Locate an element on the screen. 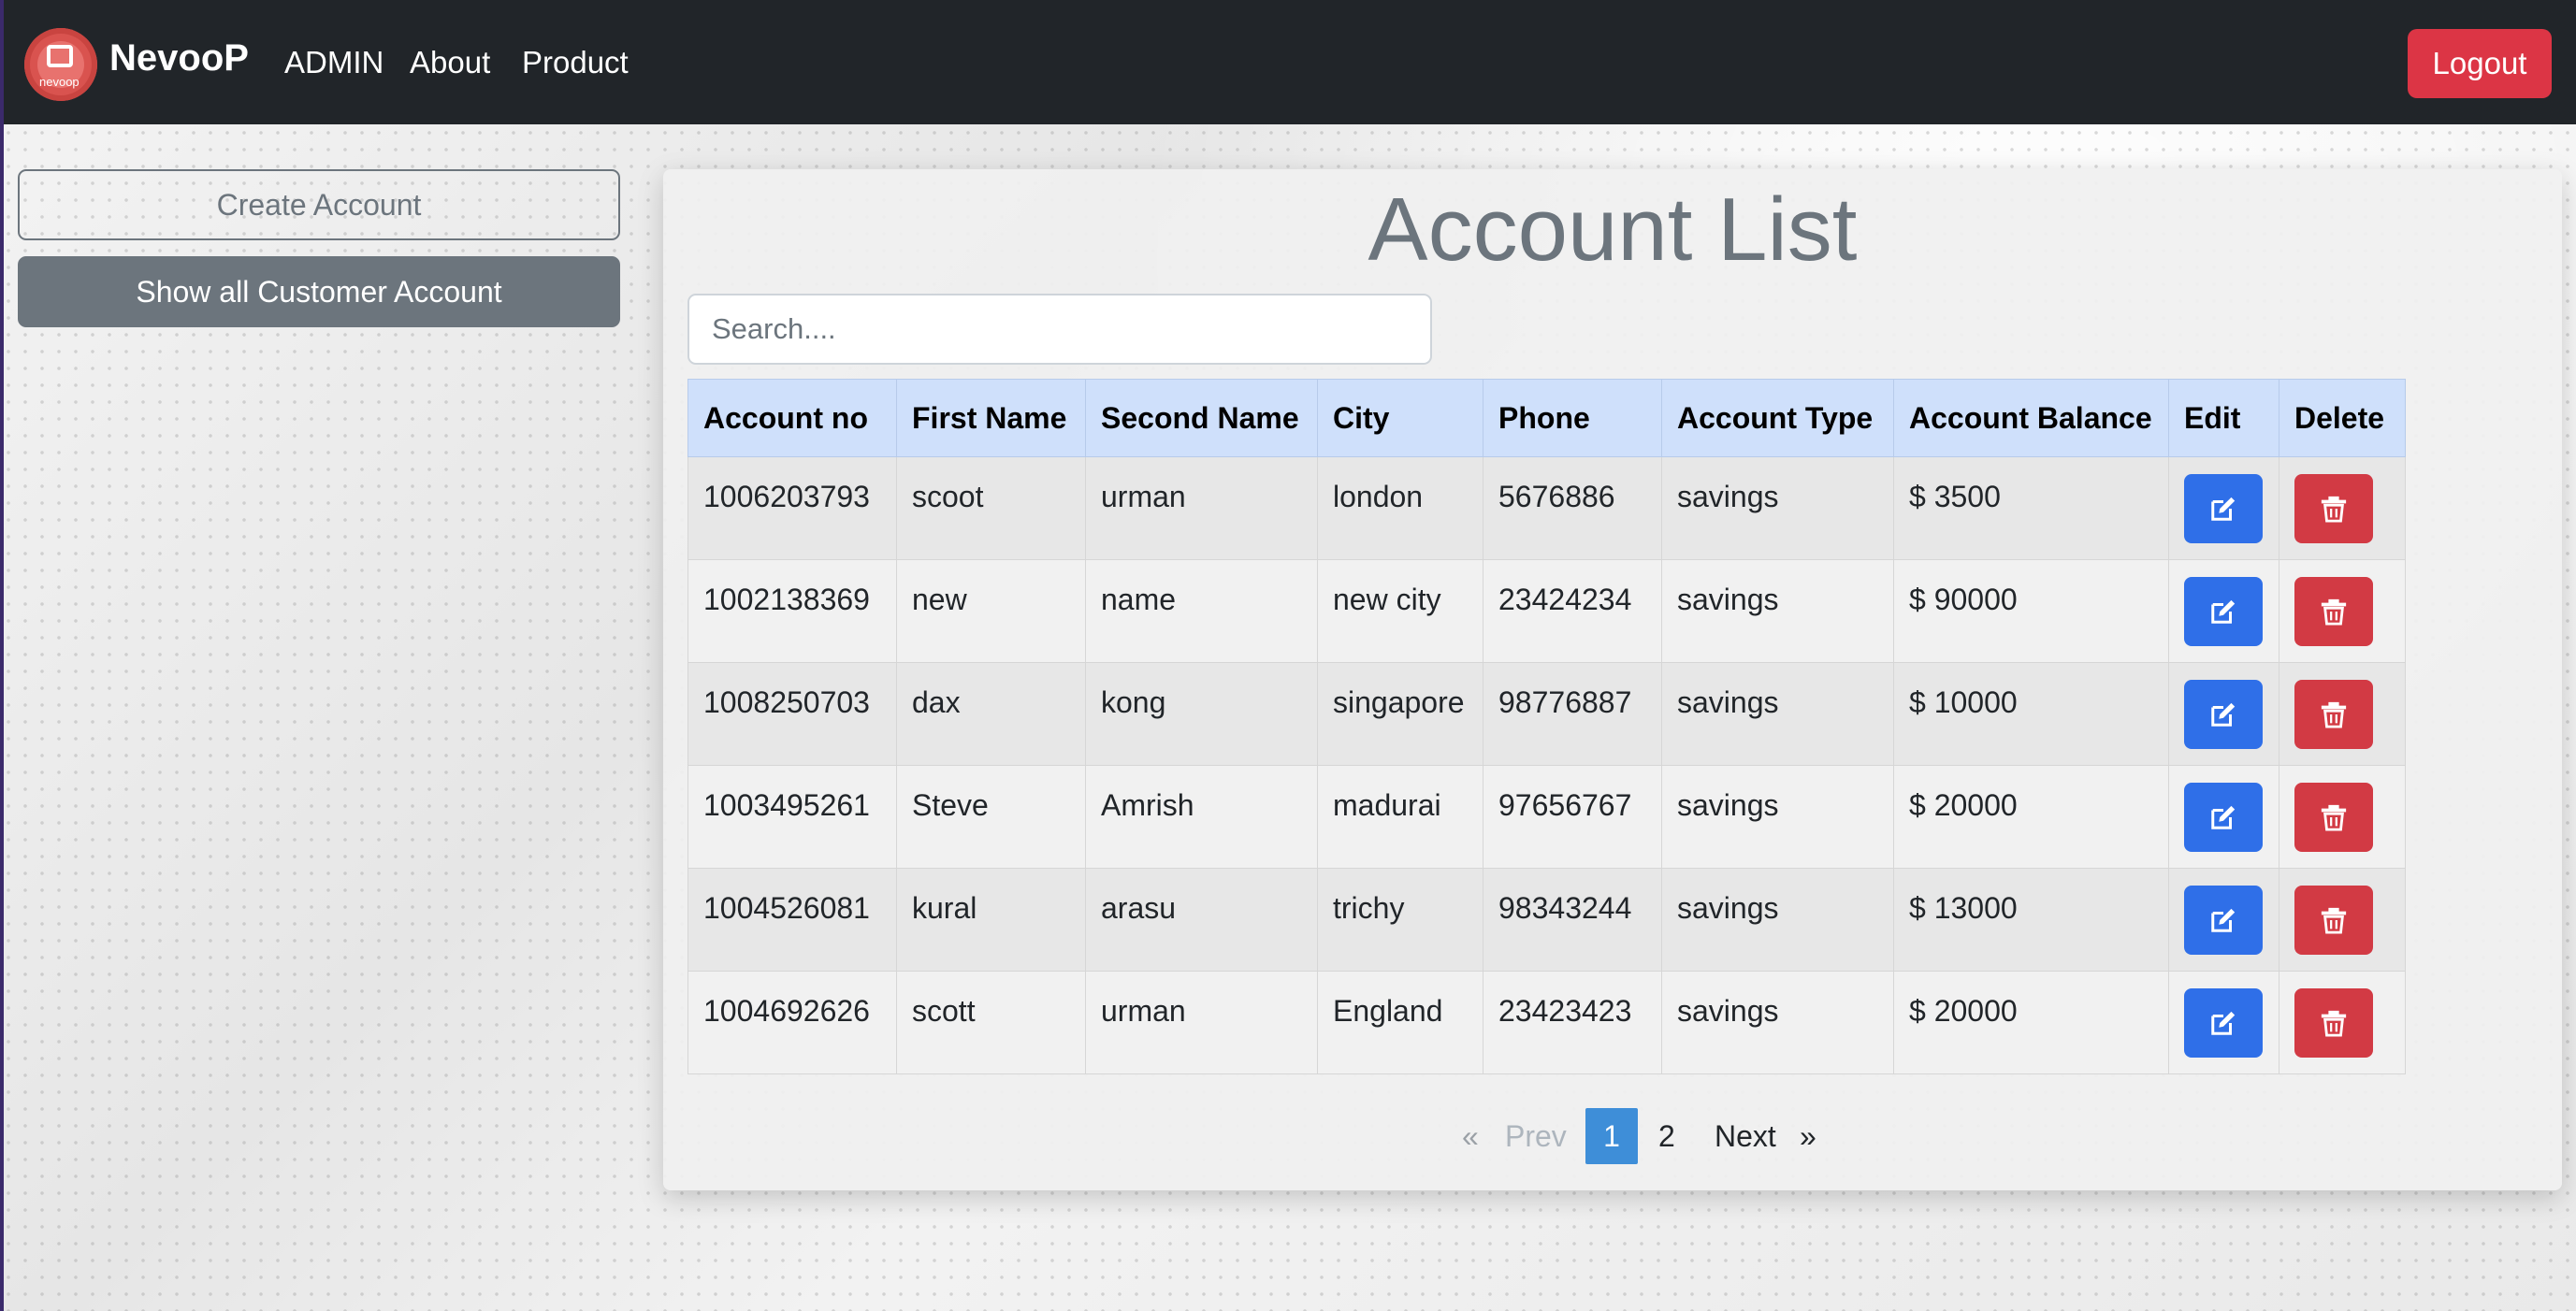  table-cell: $ 3500 is located at coordinates (2031, 508).